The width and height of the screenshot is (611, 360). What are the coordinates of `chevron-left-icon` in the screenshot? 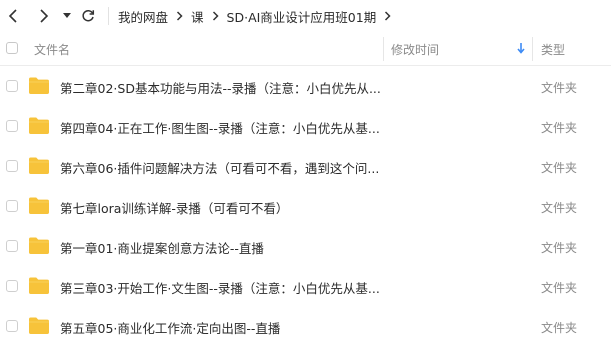 It's located at (12, 16).